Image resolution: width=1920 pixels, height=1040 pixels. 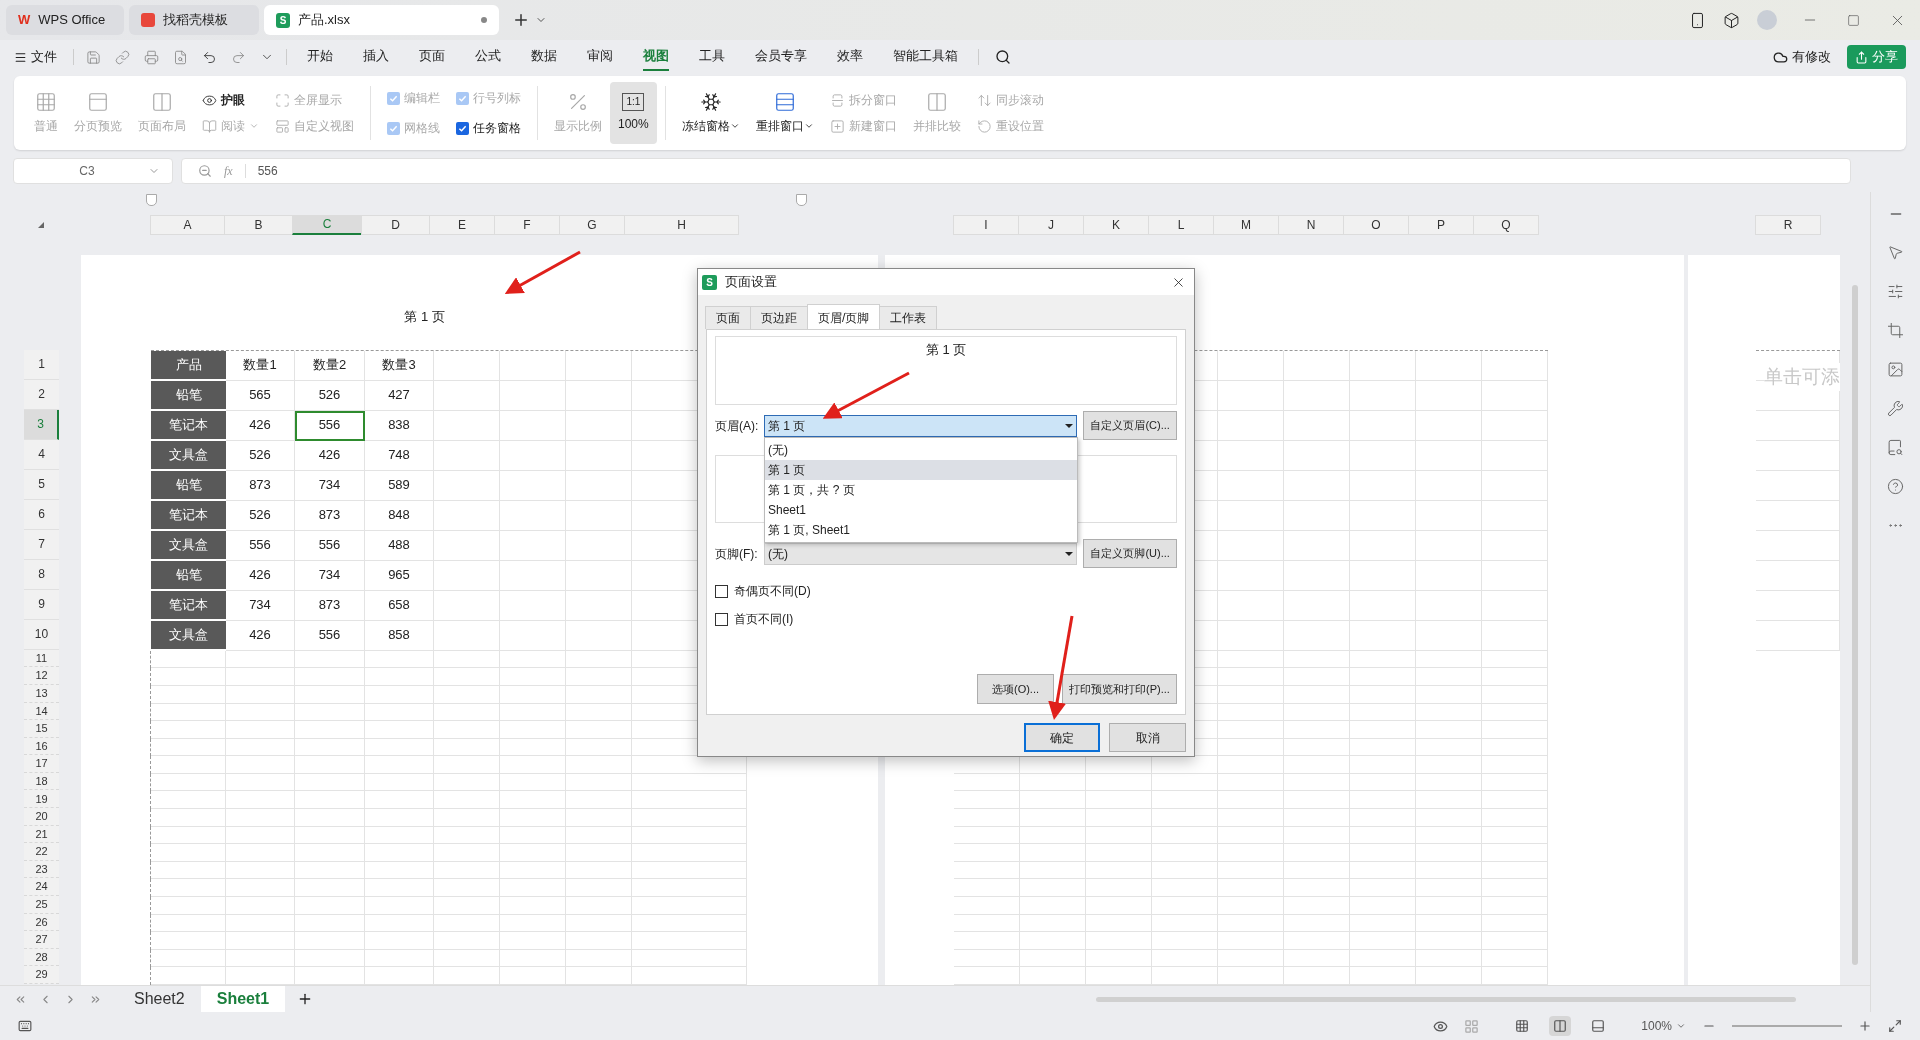 I want to click on column-header: O, so click(x=1376, y=224).